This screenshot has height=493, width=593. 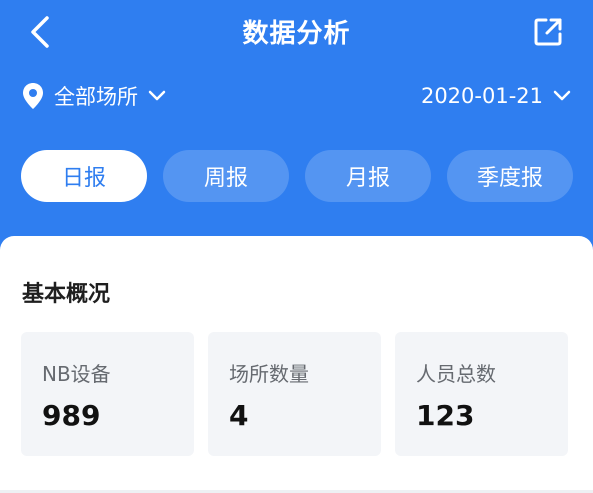 What do you see at coordinates (445, 415) in the screenshot?
I see `stat-value: 123` at bounding box center [445, 415].